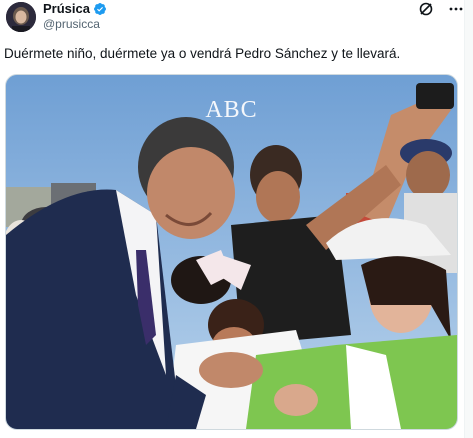  I want to click on avatar-image, so click(21, 17).